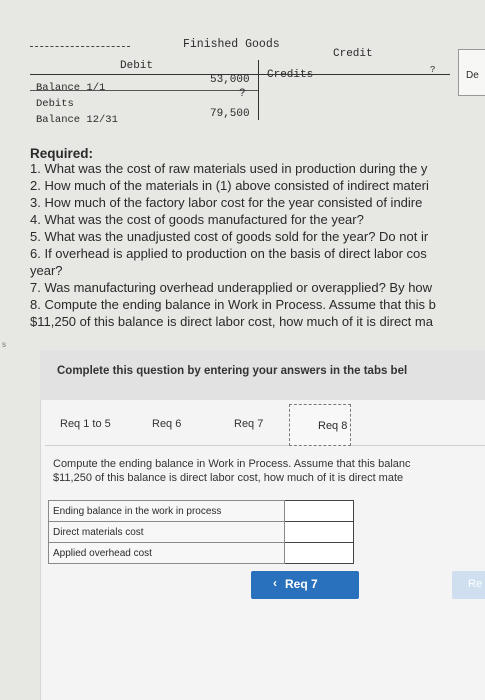  Describe the element at coordinates (137, 66) in the screenshot. I see `debit-header: Debit` at that location.